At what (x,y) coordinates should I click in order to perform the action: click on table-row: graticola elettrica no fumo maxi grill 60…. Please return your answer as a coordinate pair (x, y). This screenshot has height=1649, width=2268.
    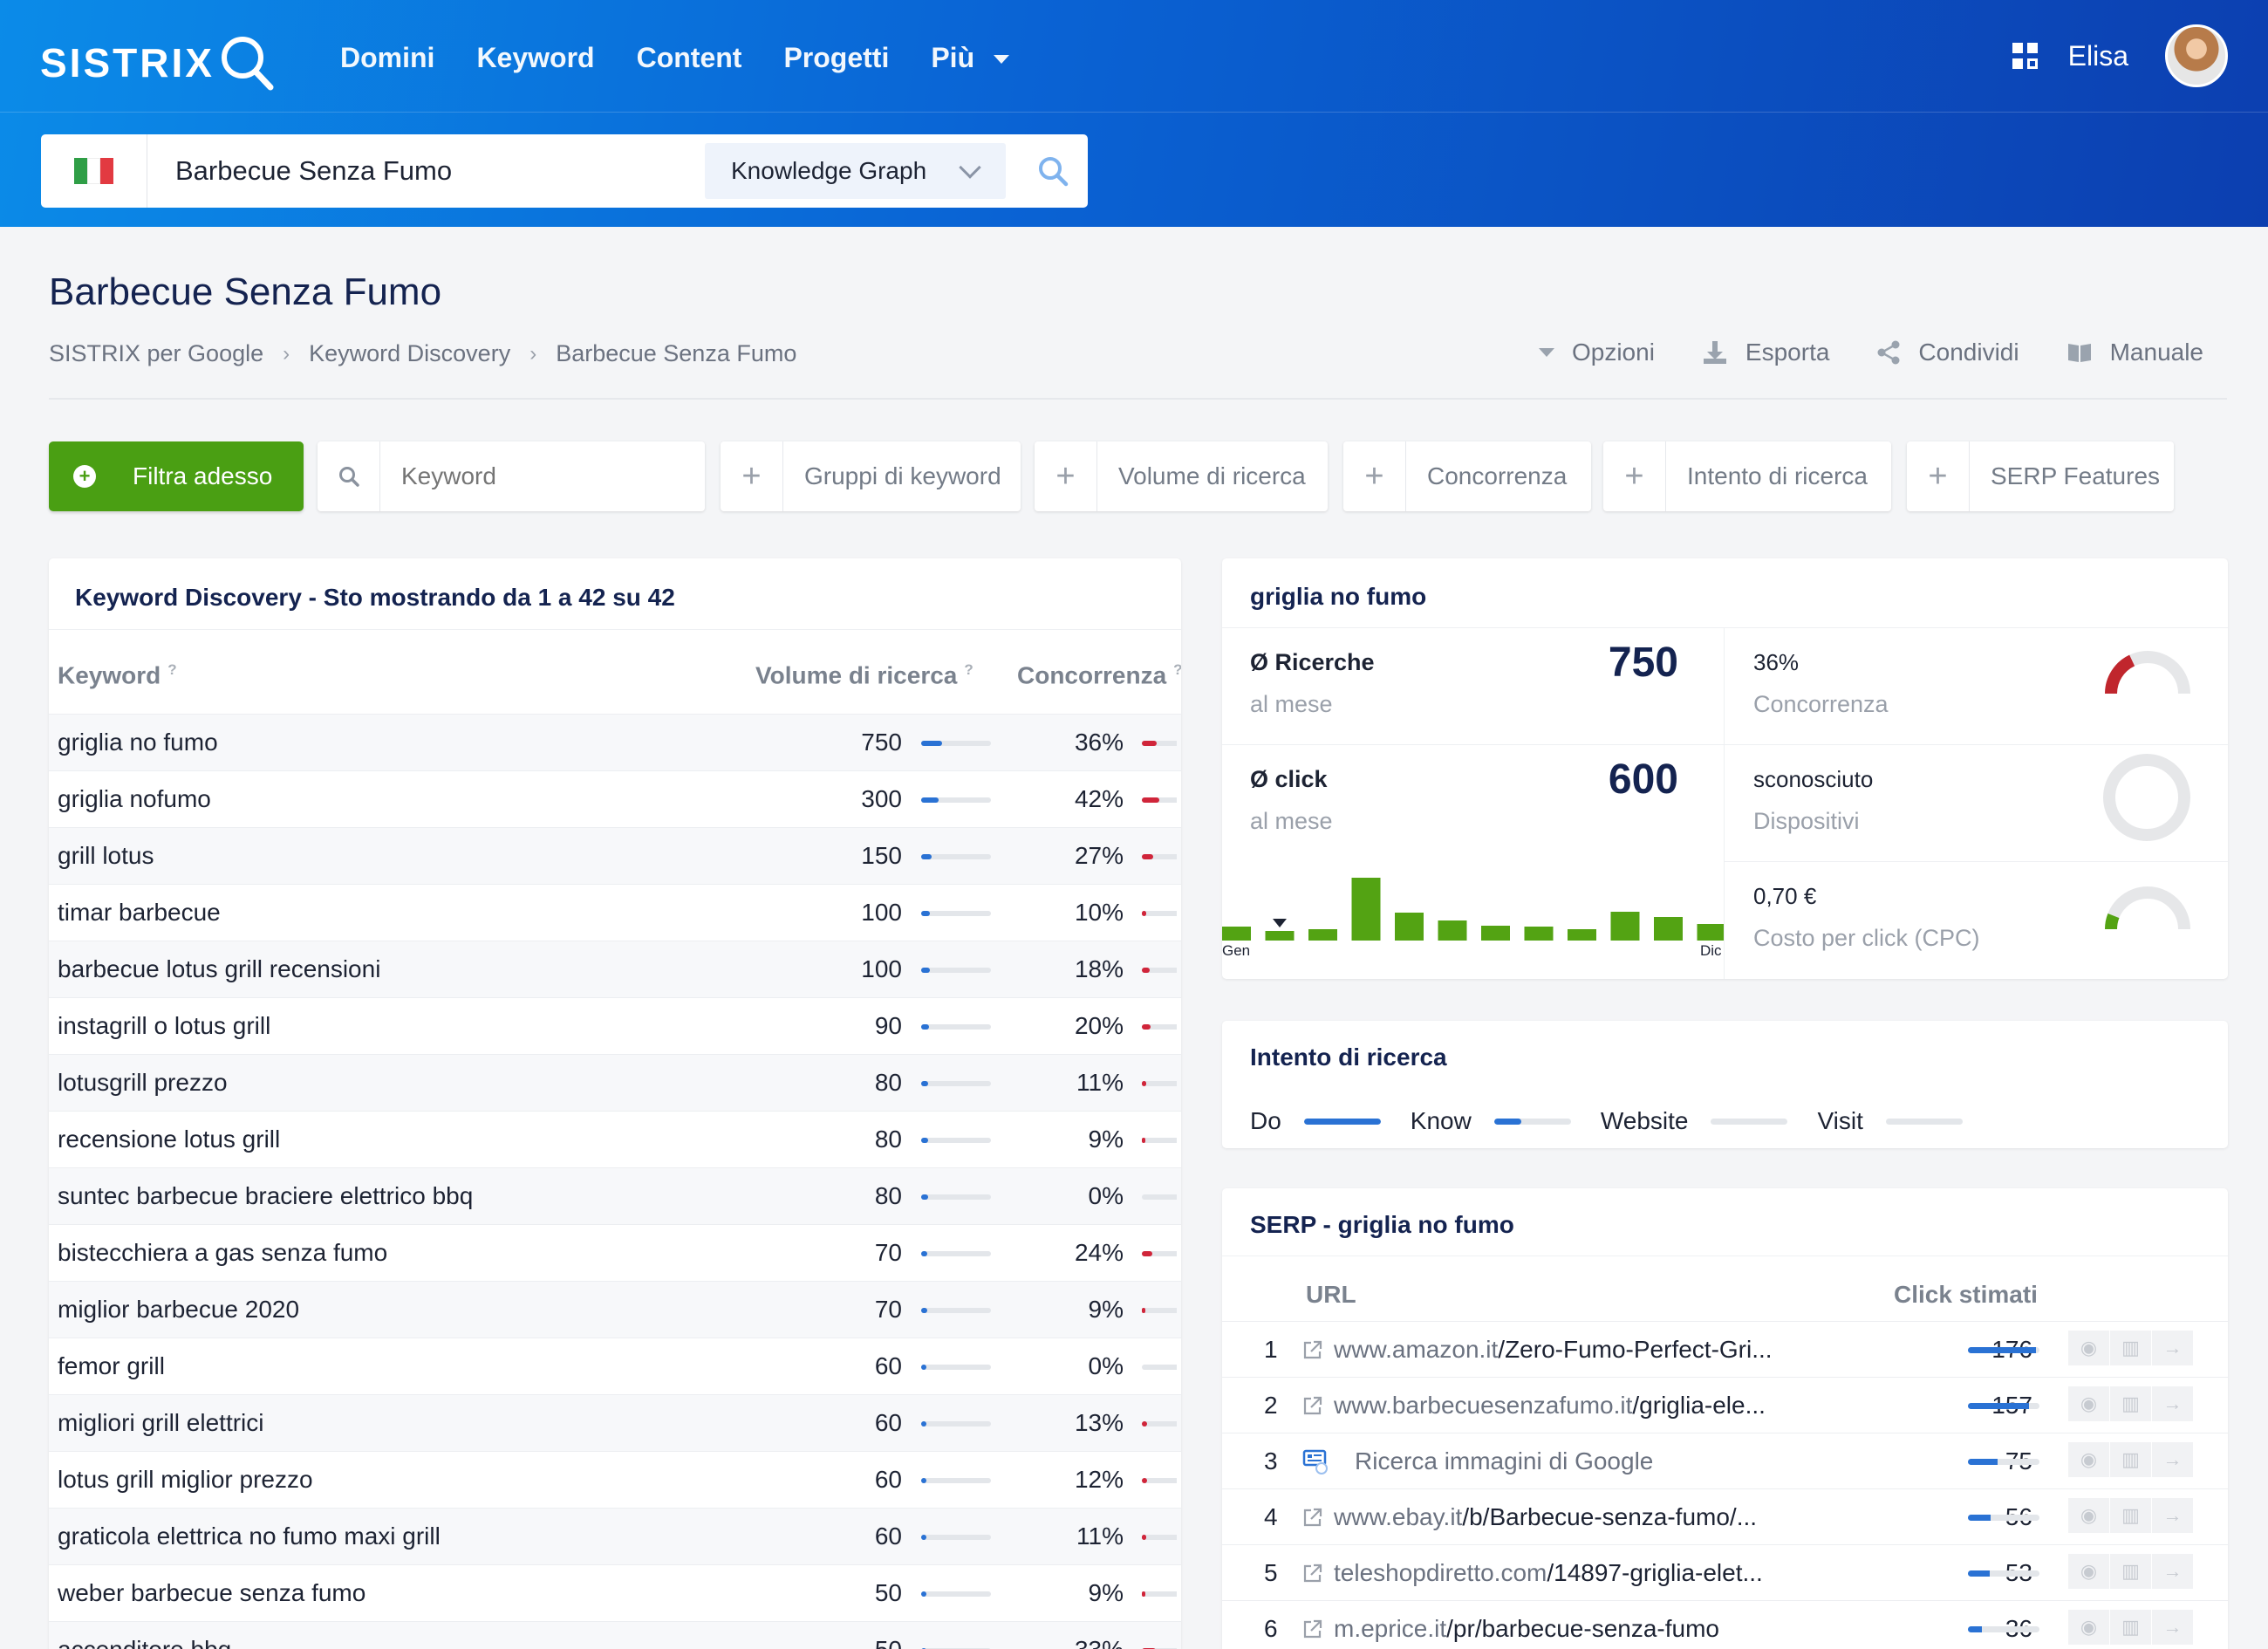
    Looking at the image, I should click on (615, 1536).